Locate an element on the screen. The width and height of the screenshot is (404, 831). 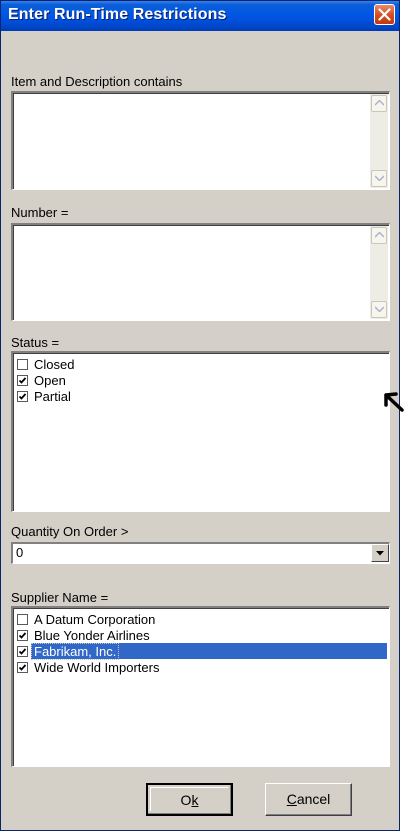
item-description-textarea is located at coordinates (200, 140).